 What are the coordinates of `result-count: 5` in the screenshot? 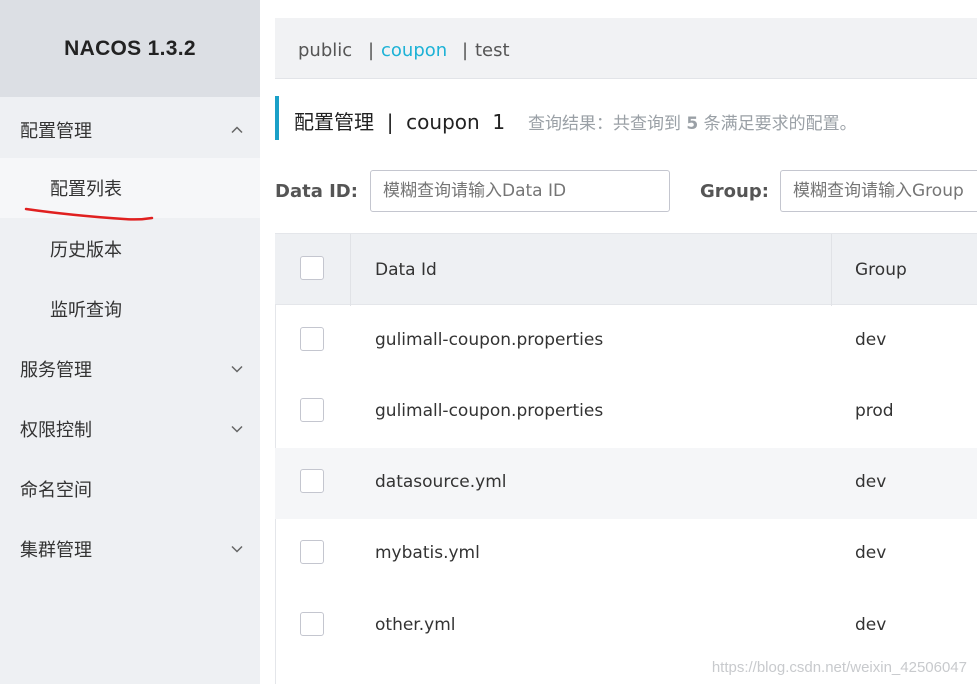 It's located at (692, 124).